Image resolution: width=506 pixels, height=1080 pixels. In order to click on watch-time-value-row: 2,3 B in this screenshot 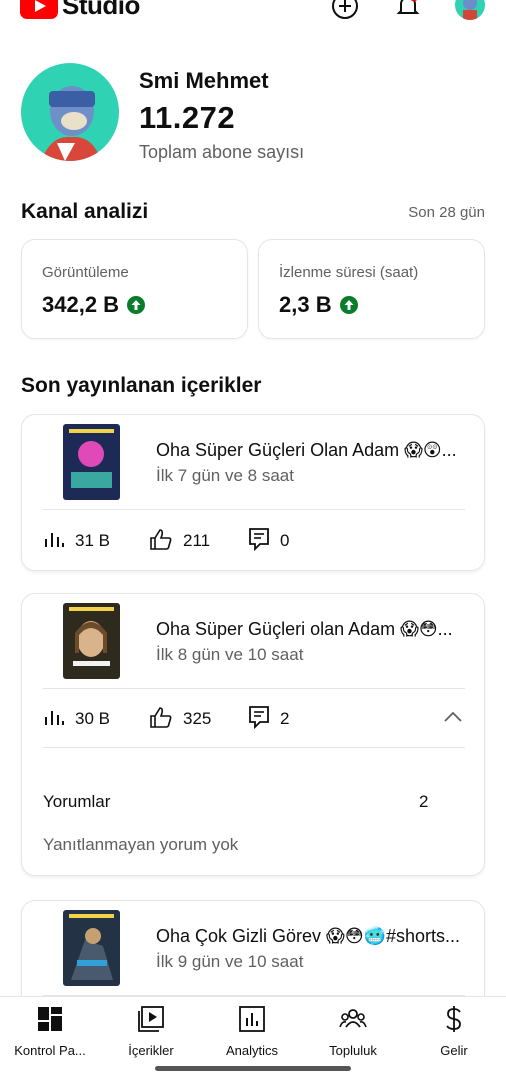, I will do `click(318, 305)`.